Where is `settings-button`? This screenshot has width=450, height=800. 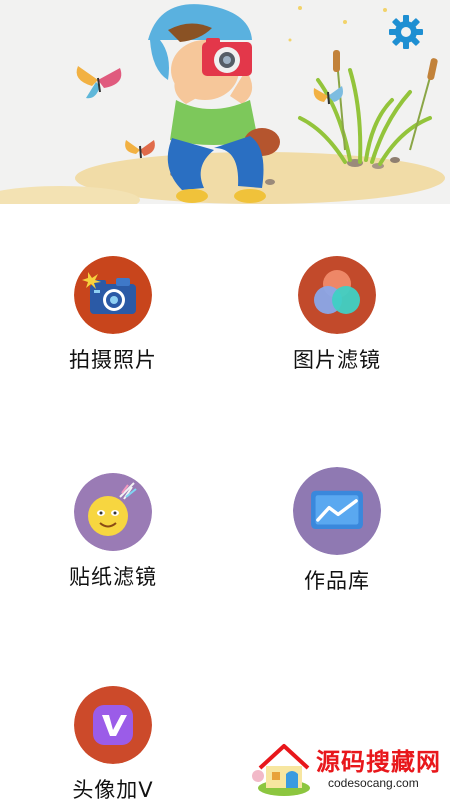
settings-button is located at coordinates (406, 32).